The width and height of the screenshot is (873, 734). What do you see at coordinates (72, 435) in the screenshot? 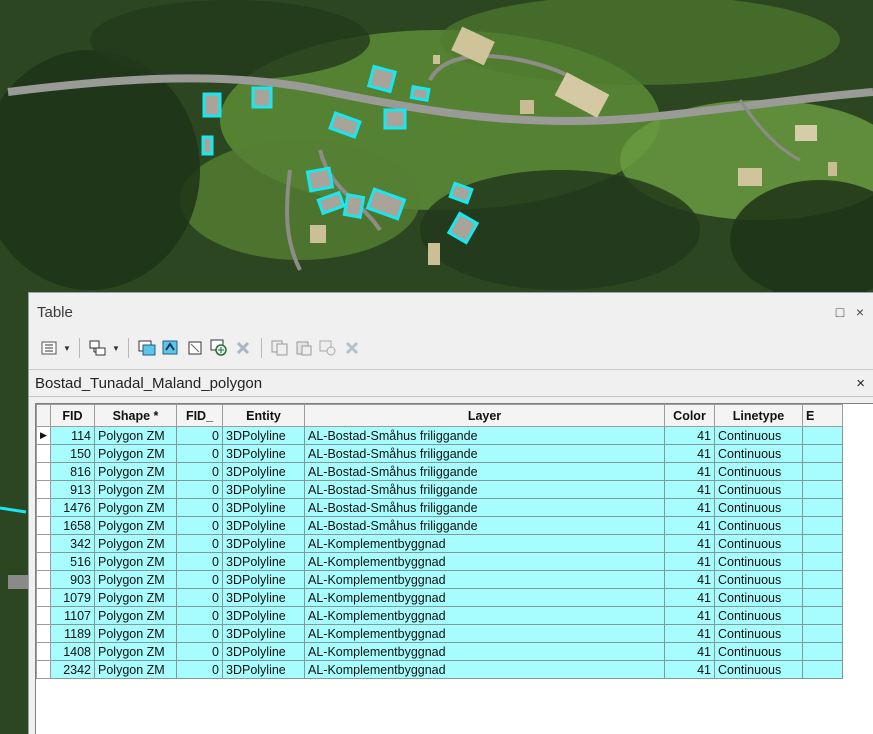
I see `table-cell: 114` at bounding box center [72, 435].